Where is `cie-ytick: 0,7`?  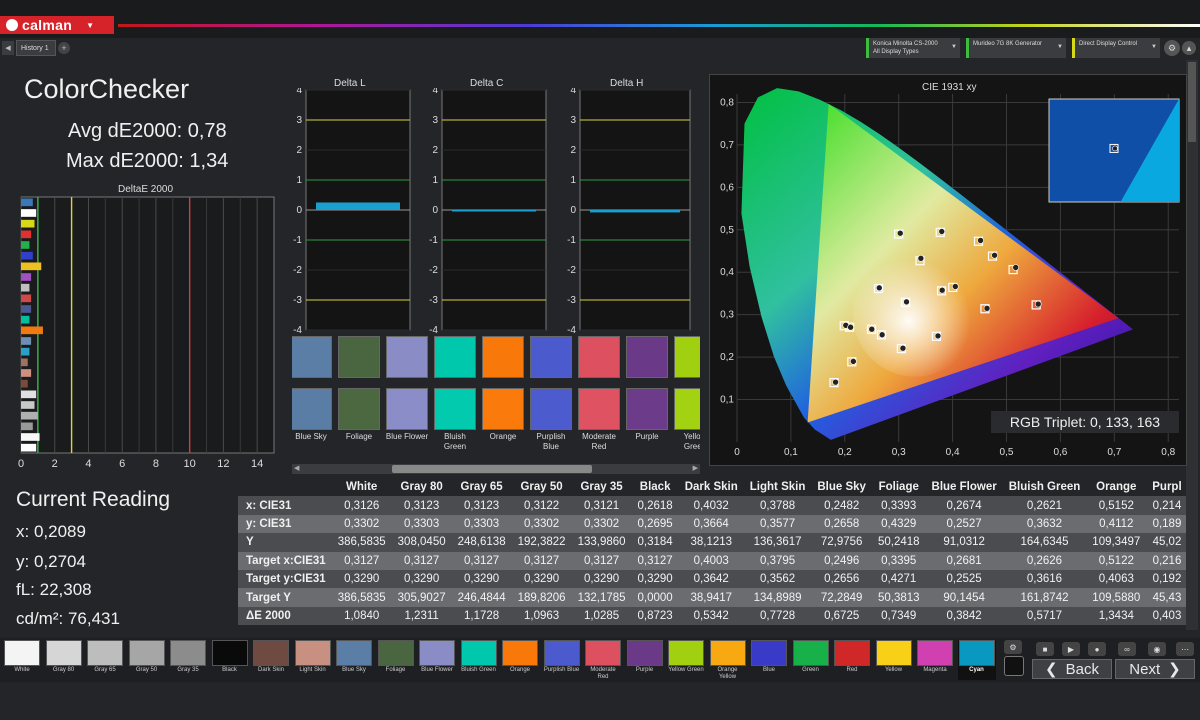
cie-ytick: 0,7 is located at coordinates (727, 145).